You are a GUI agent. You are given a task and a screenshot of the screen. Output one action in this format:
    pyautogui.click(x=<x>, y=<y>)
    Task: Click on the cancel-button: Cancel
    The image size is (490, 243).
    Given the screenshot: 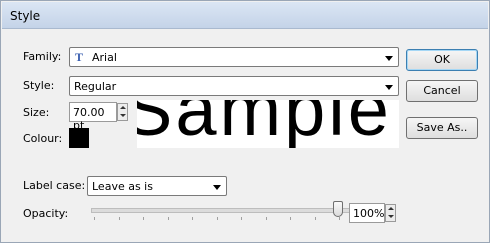 What is the action you would take?
    pyautogui.click(x=442, y=91)
    